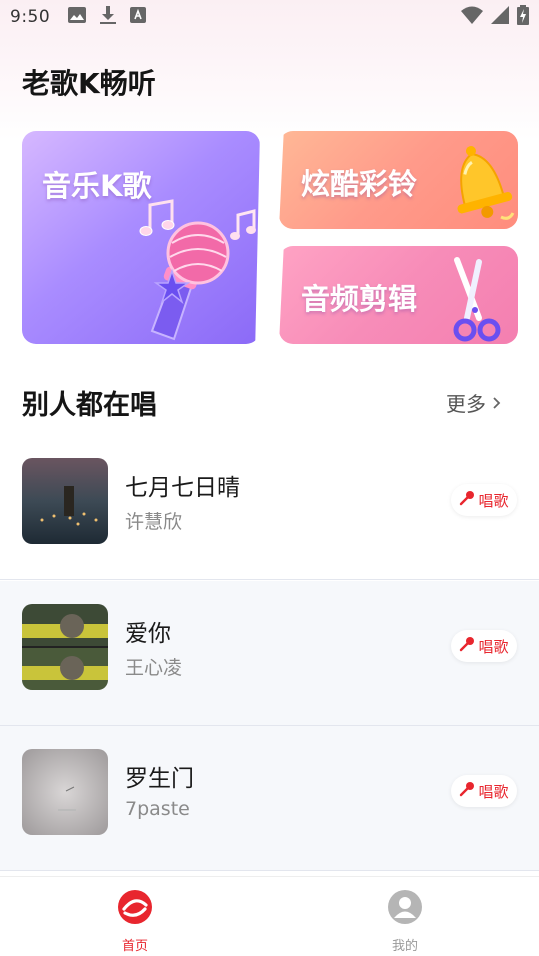 The width and height of the screenshot is (539, 956). I want to click on song-title: 罗生门, so click(159, 779).